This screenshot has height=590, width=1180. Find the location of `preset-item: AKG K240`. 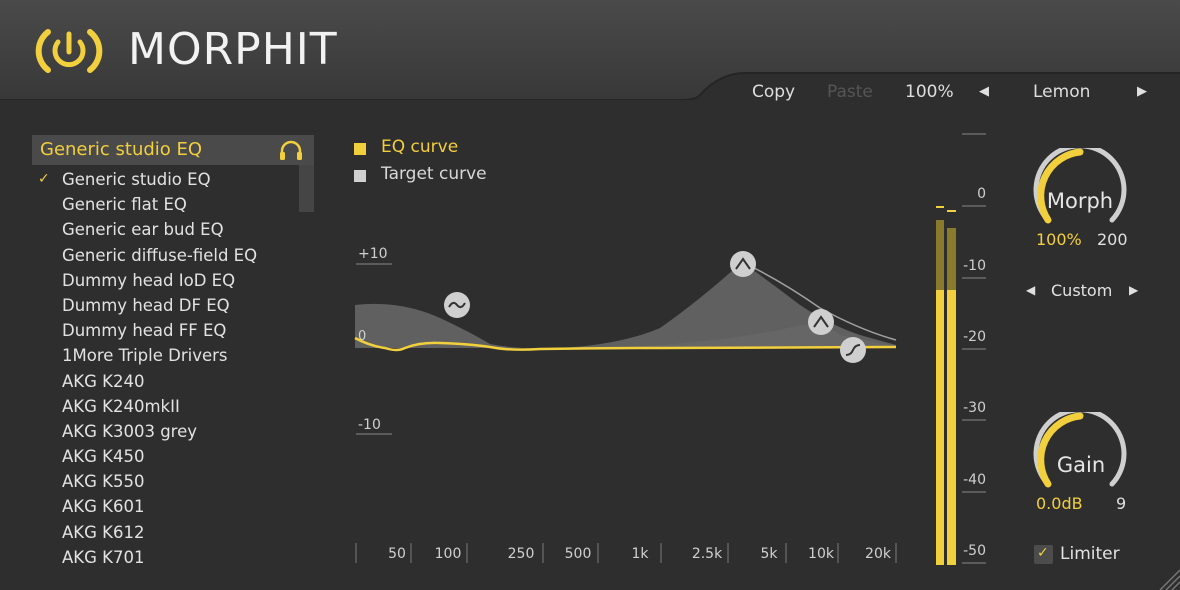

preset-item: AKG K240 is located at coordinates (165, 381).